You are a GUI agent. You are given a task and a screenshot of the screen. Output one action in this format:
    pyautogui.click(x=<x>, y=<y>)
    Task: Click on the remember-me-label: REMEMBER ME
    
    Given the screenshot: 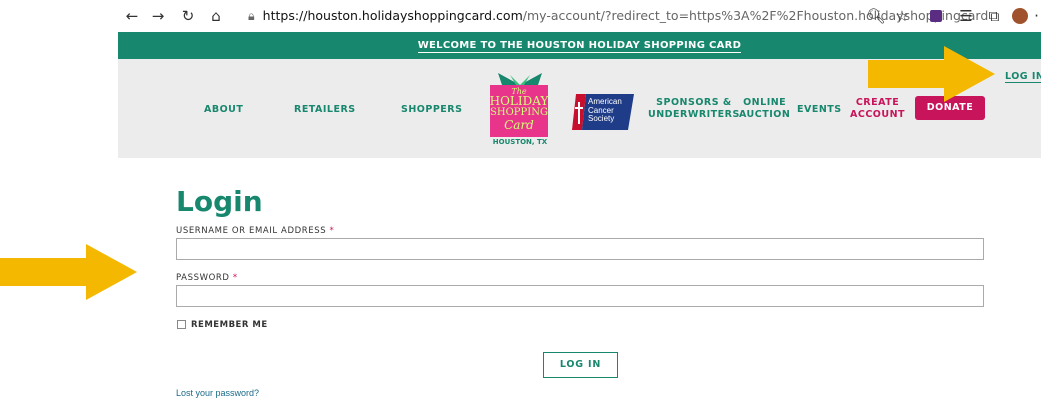 What is the action you would take?
    pyautogui.click(x=229, y=325)
    